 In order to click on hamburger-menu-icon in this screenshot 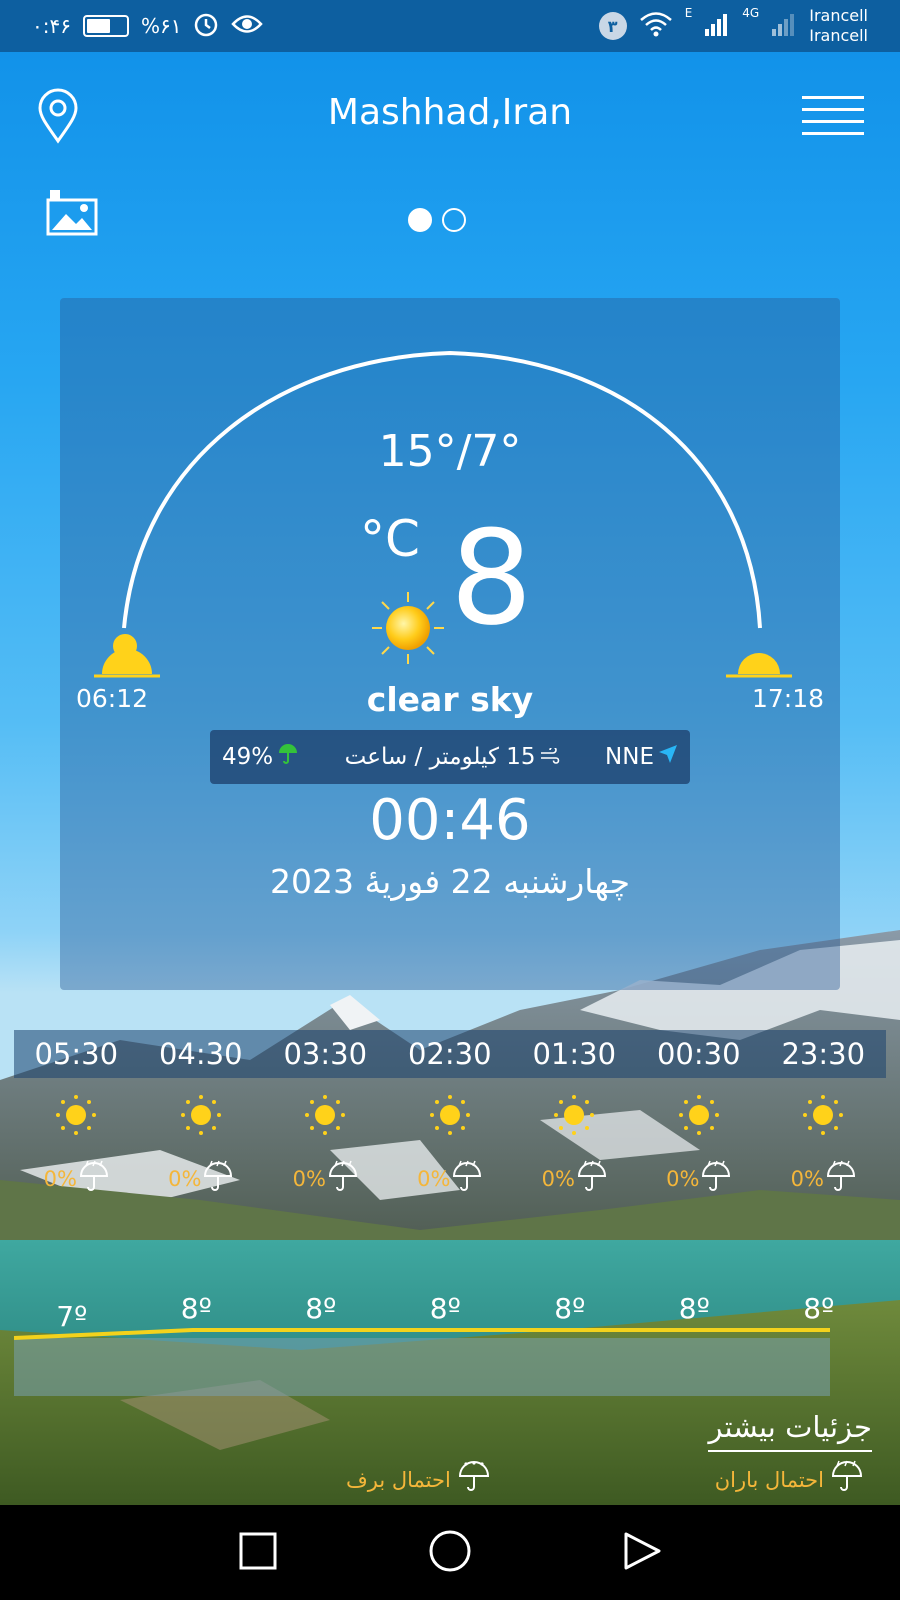, I will do `click(833, 120)`.